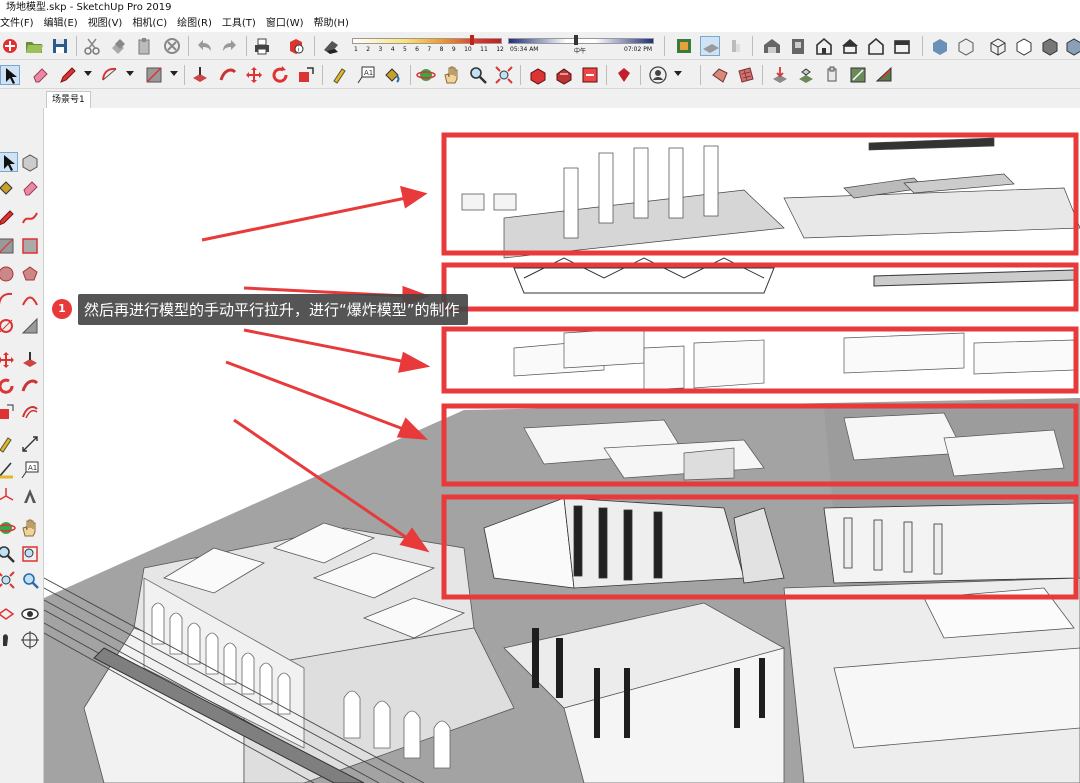 The height and width of the screenshot is (783, 1080). Describe the element at coordinates (30, 444) in the screenshot. I see `dimension-icon` at that location.